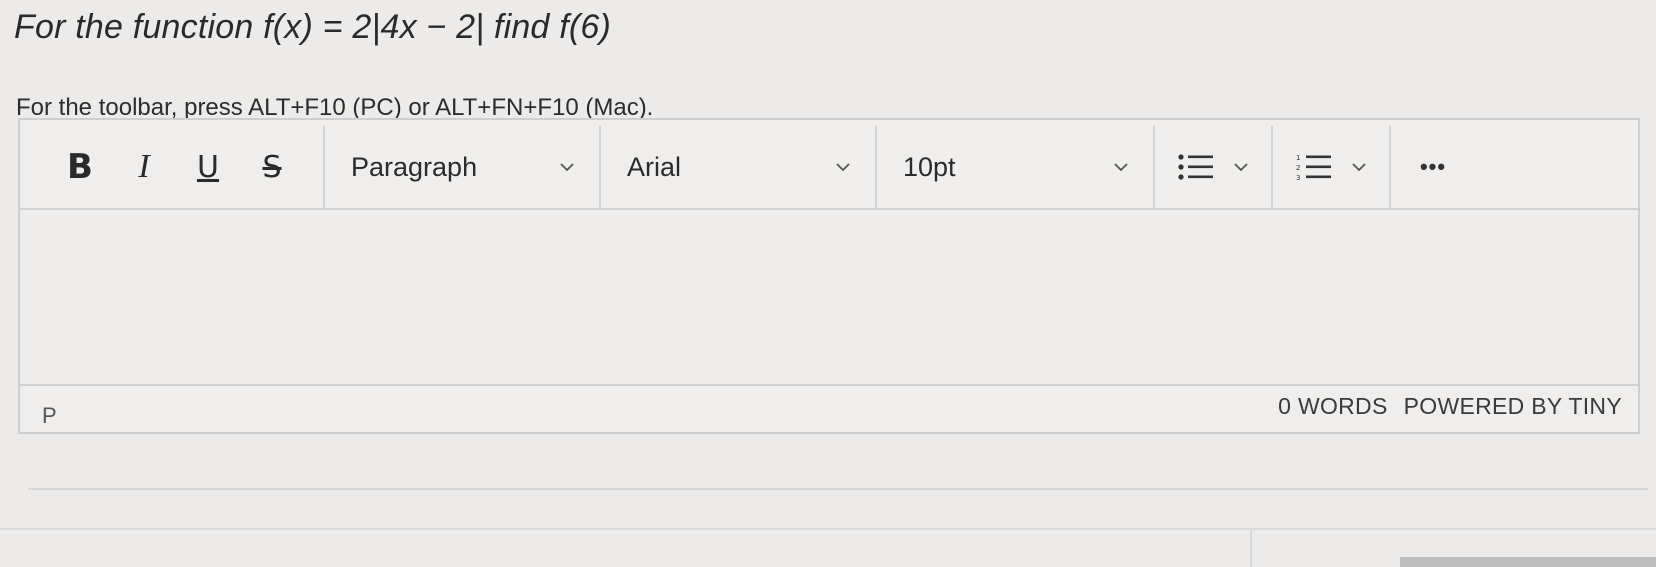  Describe the element at coordinates (838, 489) in the screenshot. I see `divider` at that location.